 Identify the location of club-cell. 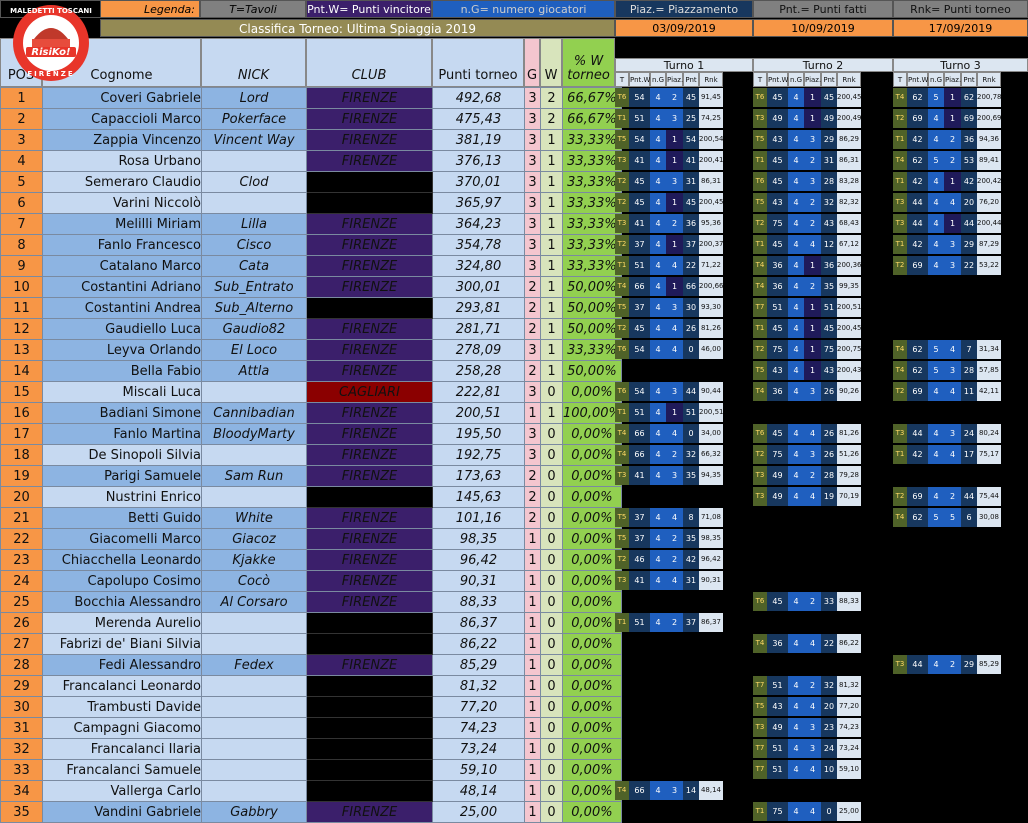
(369, 770).